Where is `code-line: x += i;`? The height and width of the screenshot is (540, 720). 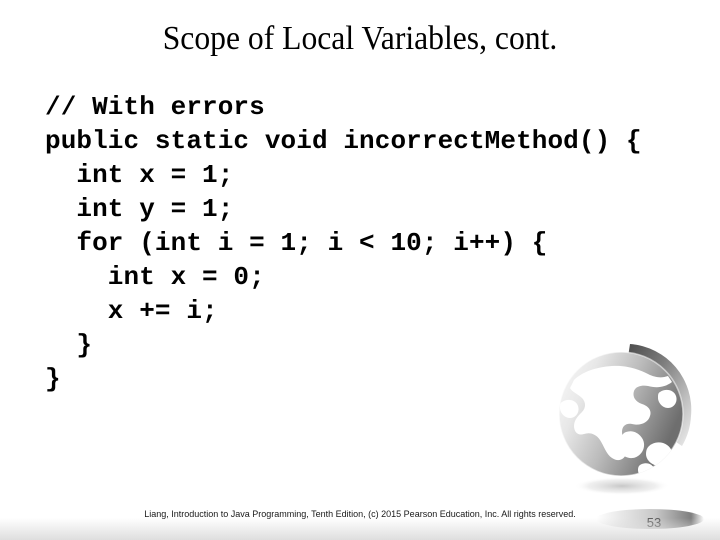
code-line: x += i; is located at coordinates (131, 311).